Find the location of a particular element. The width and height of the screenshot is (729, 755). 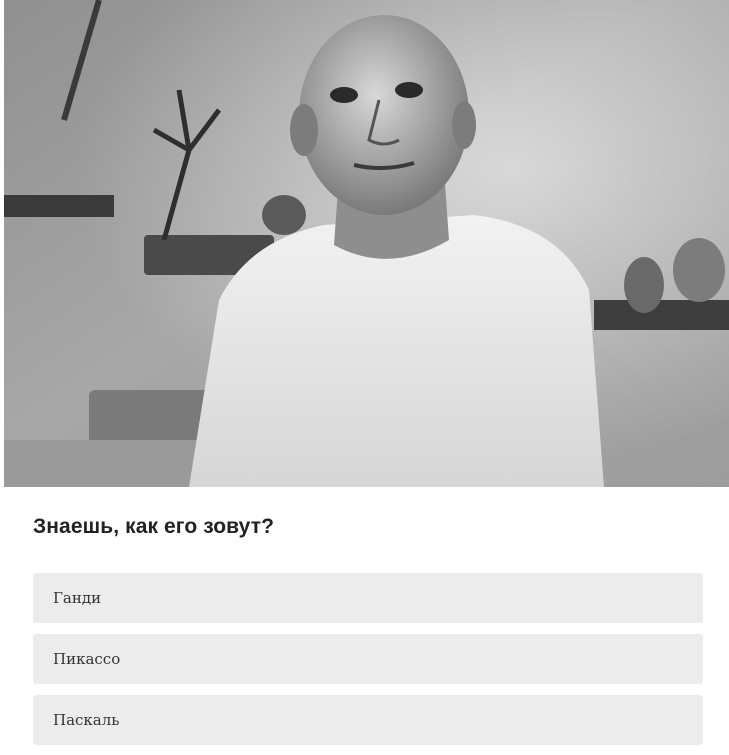

answer-option: Паскаль is located at coordinates (368, 720).